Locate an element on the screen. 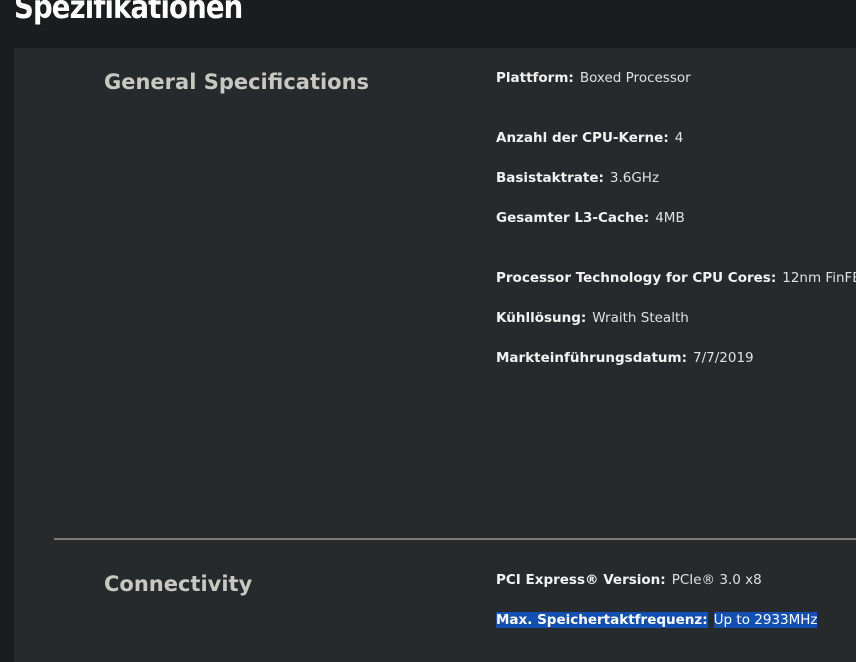 This screenshot has width=856, height=662. spec-label: Markteinführungsdatum: is located at coordinates (592, 358).